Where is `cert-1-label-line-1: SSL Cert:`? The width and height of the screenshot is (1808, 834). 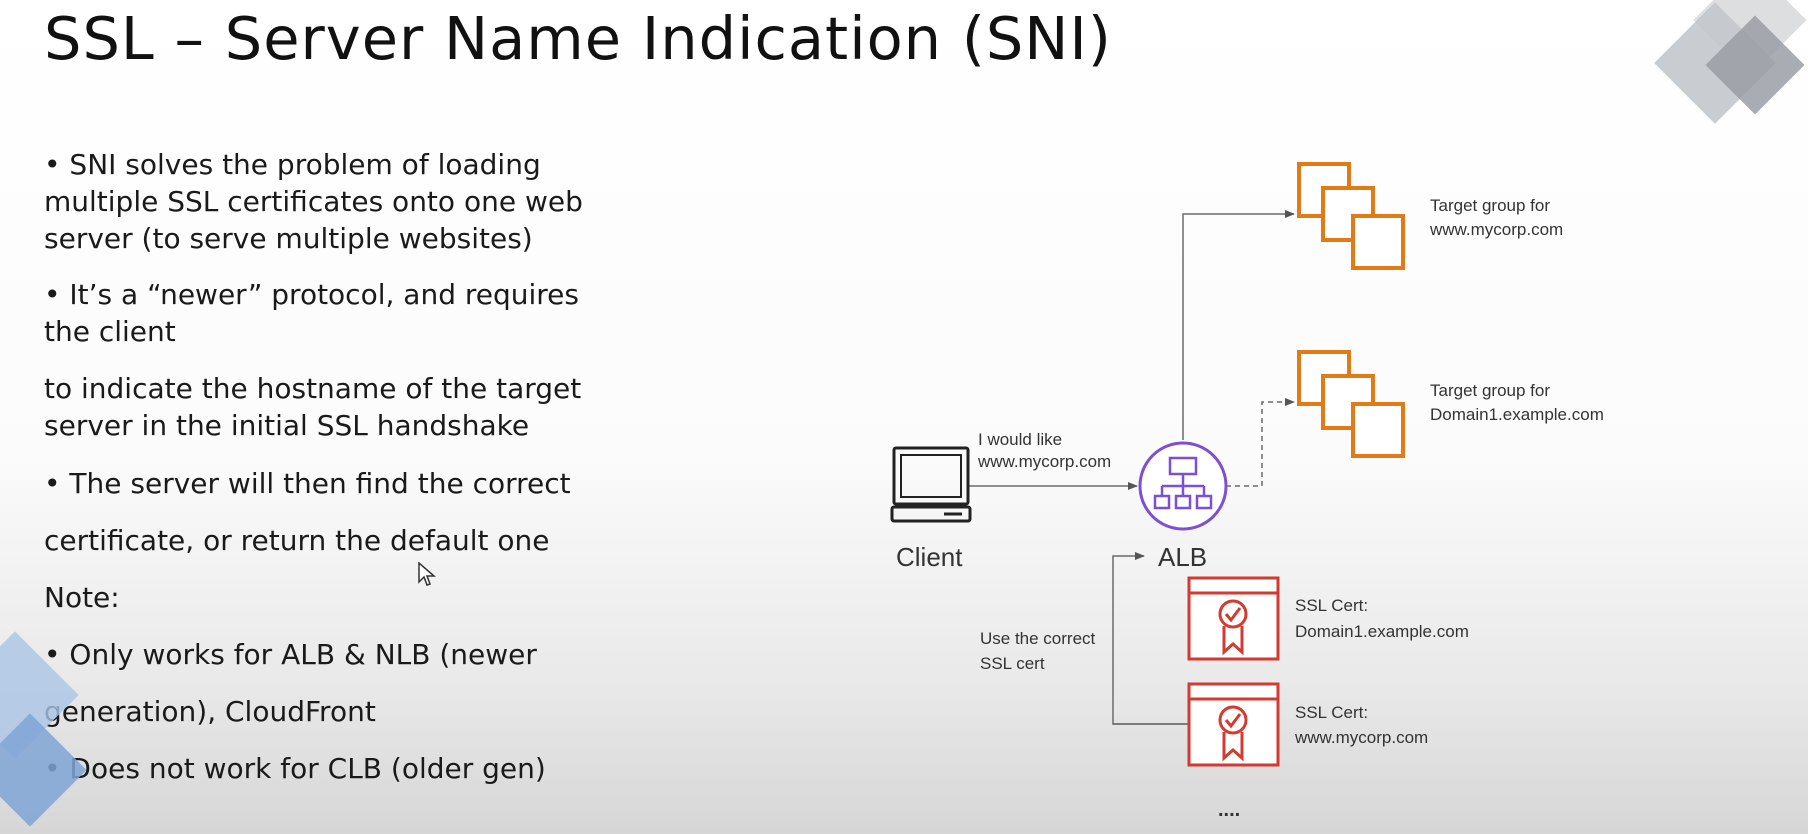
cert-1-label-line-1: SSL Cert: is located at coordinates (1331, 605).